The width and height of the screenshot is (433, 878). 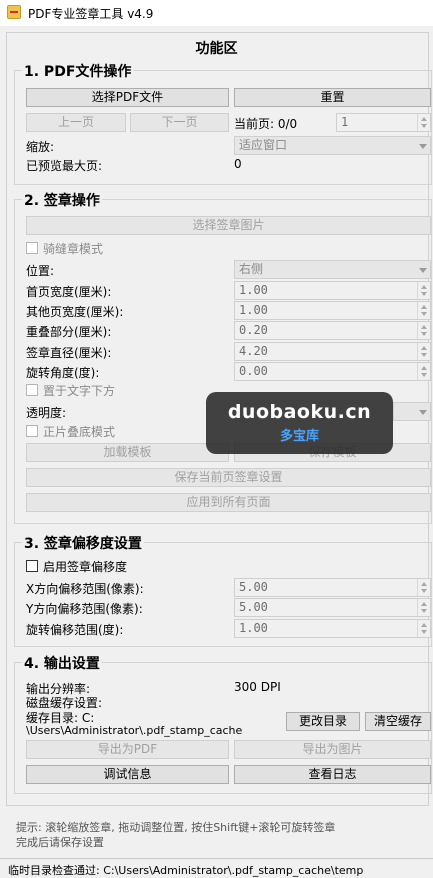 What do you see at coordinates (127, 97) in the screenshot?
I see `select-pdf-button: 选择PDF文件` at bounding box center [127, 97].